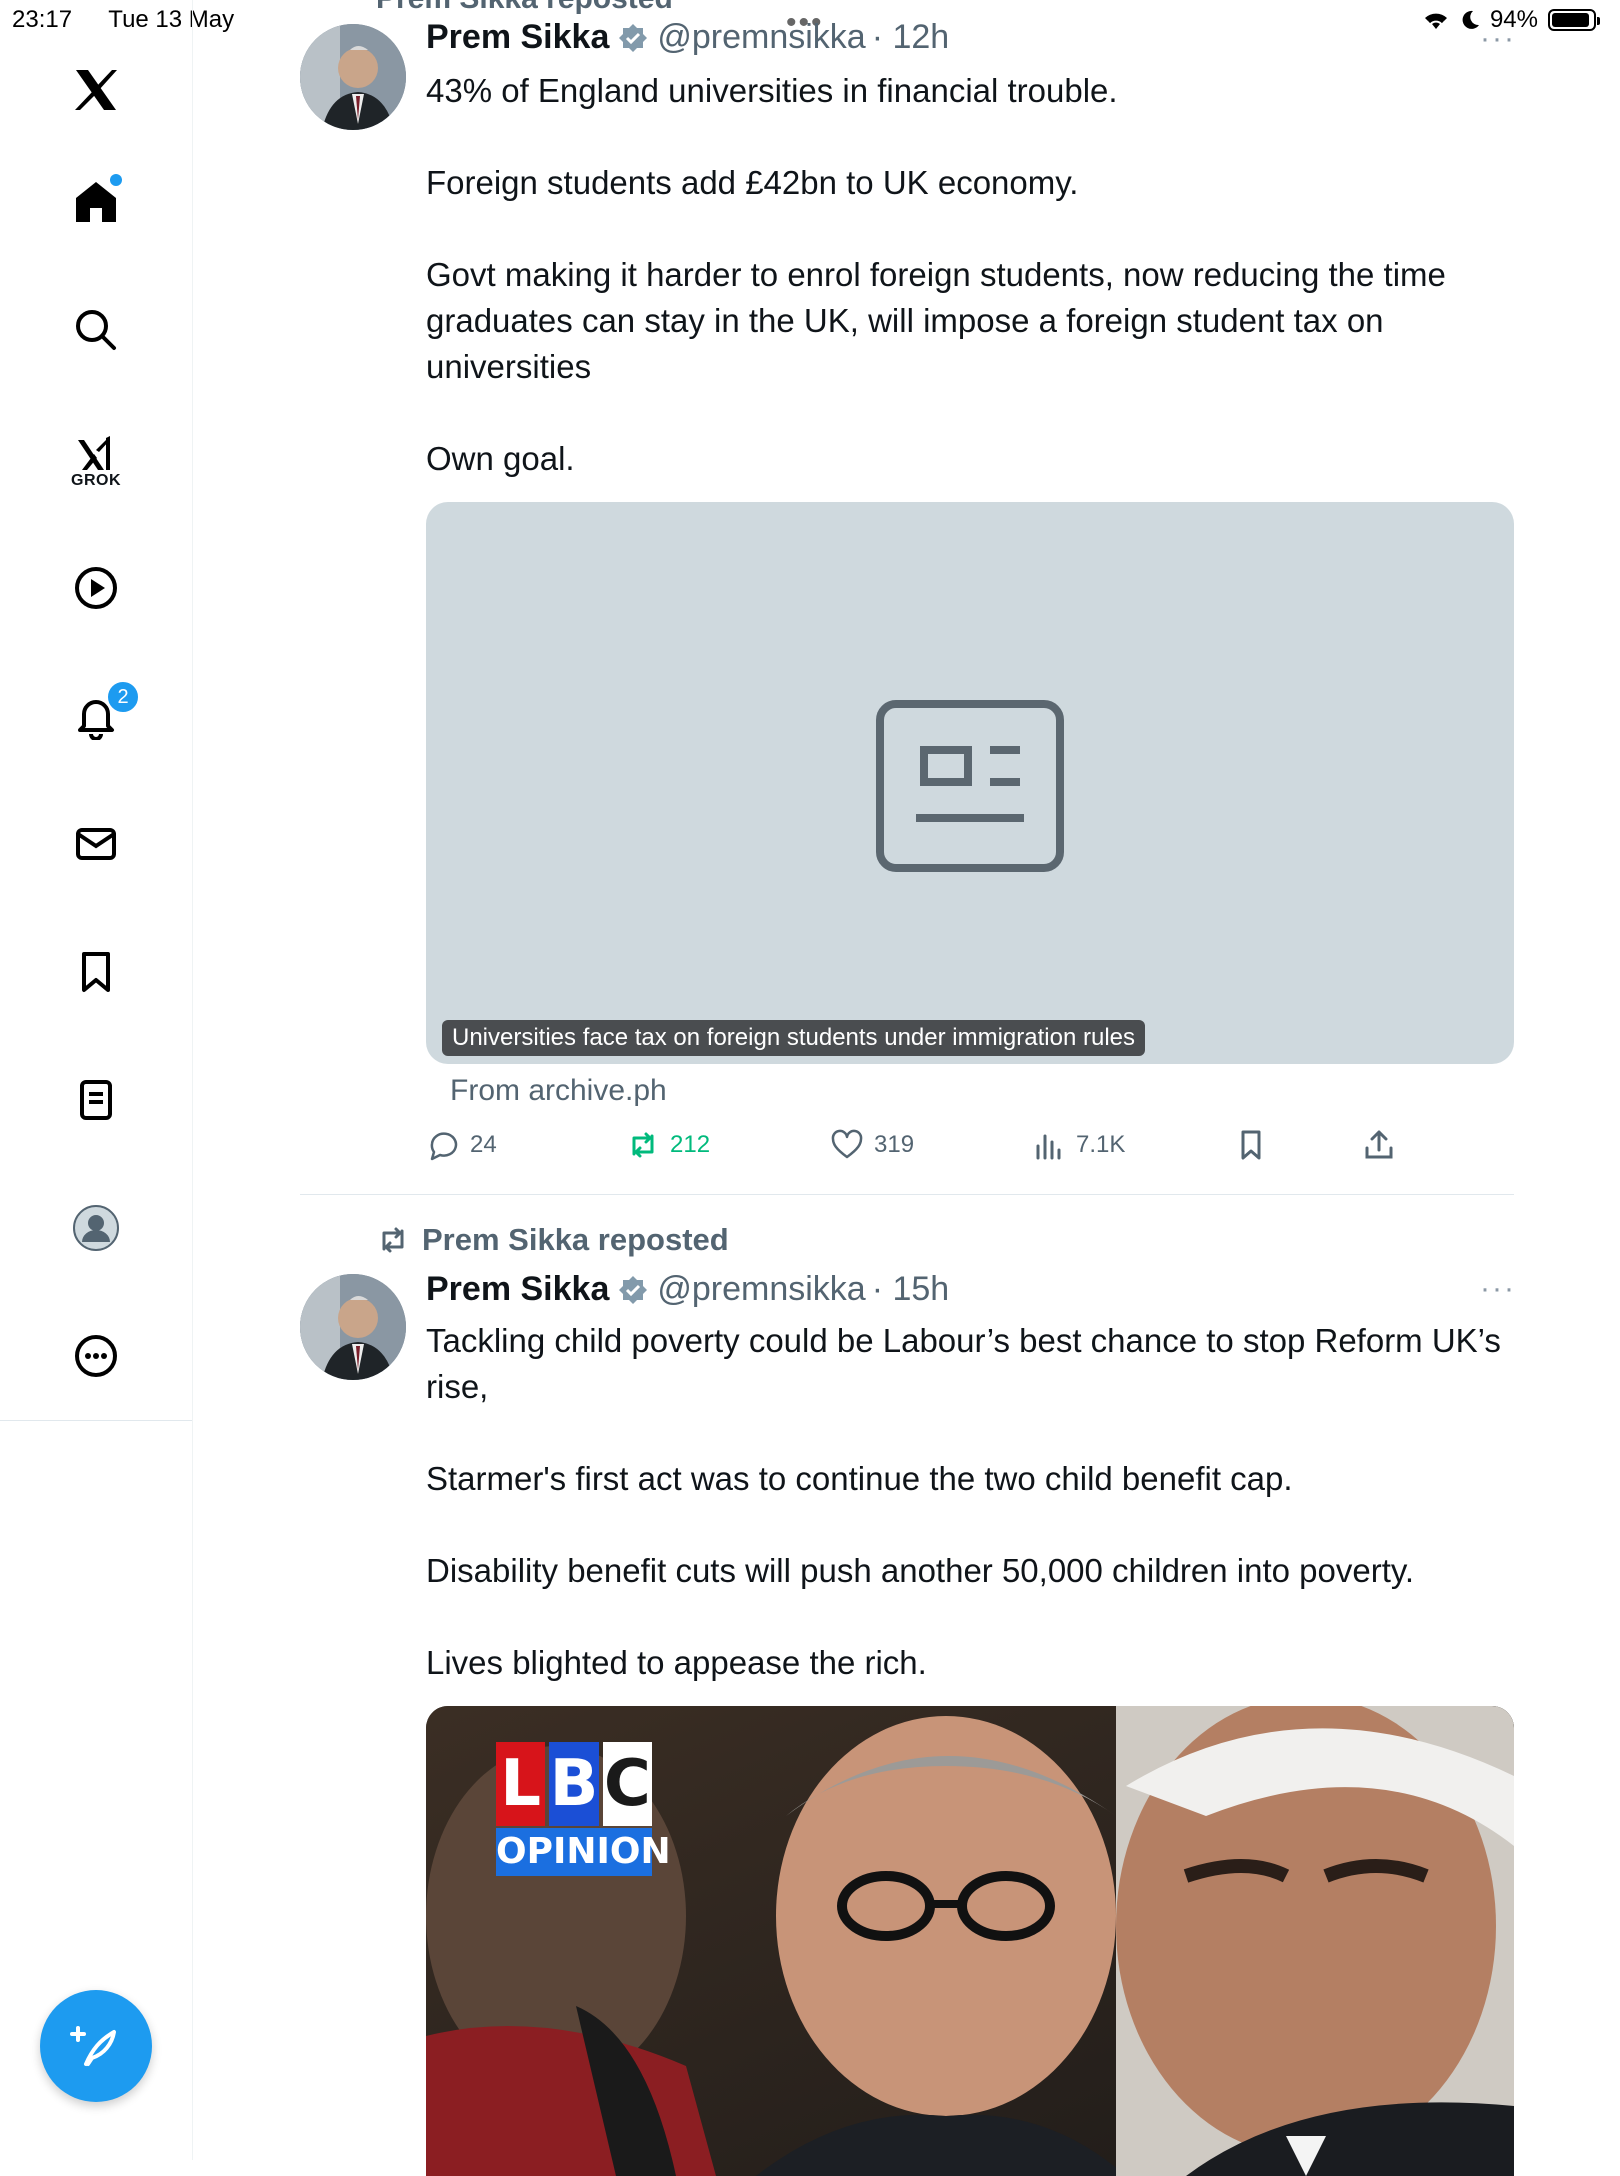  I want to click on home-unread-dot, so click(116, 180).